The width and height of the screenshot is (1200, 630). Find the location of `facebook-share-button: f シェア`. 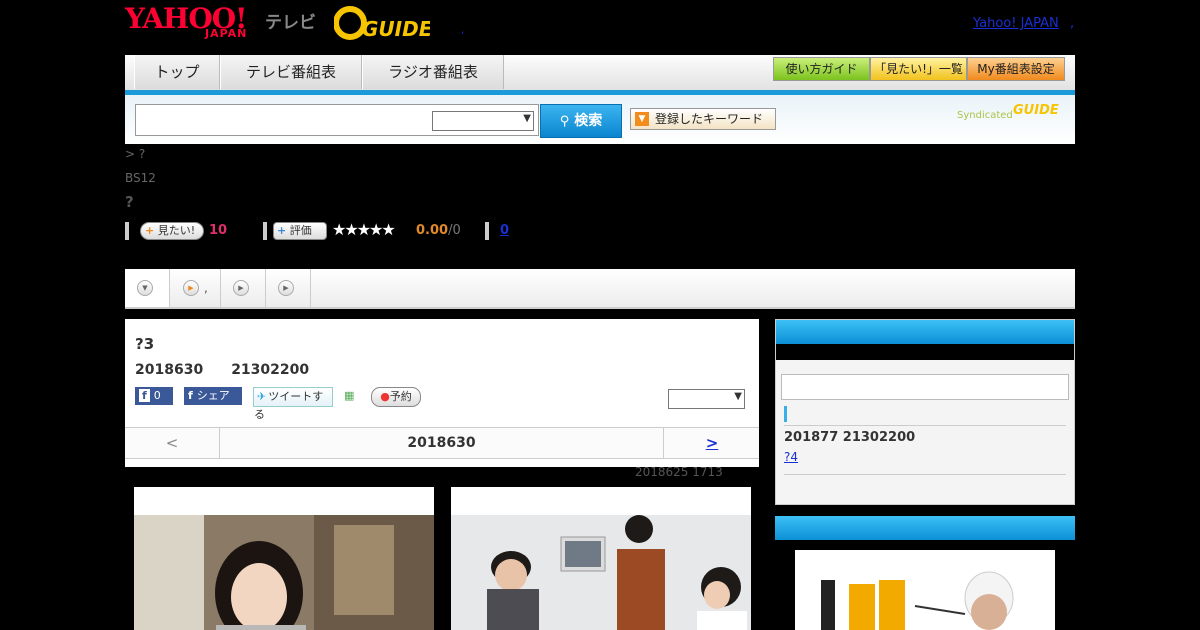

facebook-share-button: f シェア is located at coordinates (213, 396).